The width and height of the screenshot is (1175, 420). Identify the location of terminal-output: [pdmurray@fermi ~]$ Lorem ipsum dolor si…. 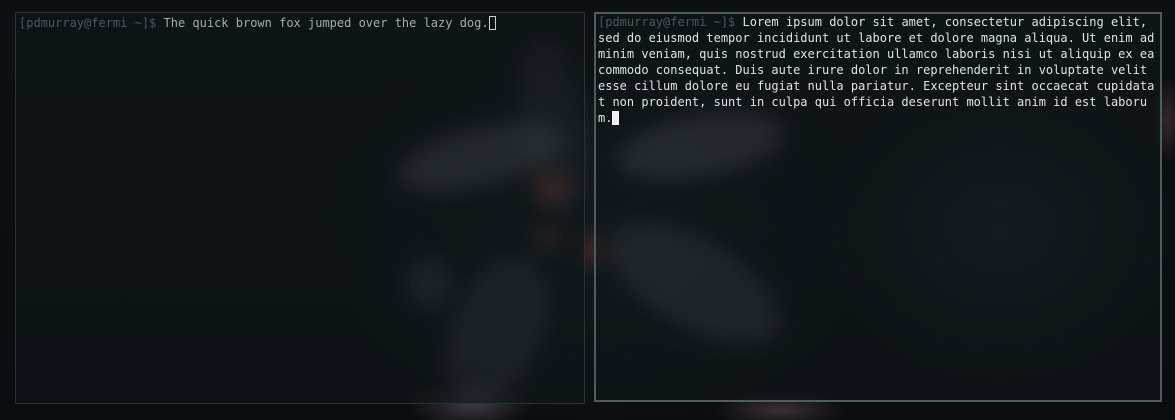
(879, 70).